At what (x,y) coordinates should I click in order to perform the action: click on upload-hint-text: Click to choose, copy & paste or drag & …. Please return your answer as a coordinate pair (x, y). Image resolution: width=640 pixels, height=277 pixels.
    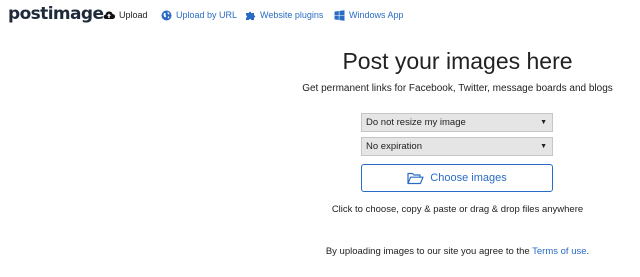
    Looking at the image, I should click on (457, 209).